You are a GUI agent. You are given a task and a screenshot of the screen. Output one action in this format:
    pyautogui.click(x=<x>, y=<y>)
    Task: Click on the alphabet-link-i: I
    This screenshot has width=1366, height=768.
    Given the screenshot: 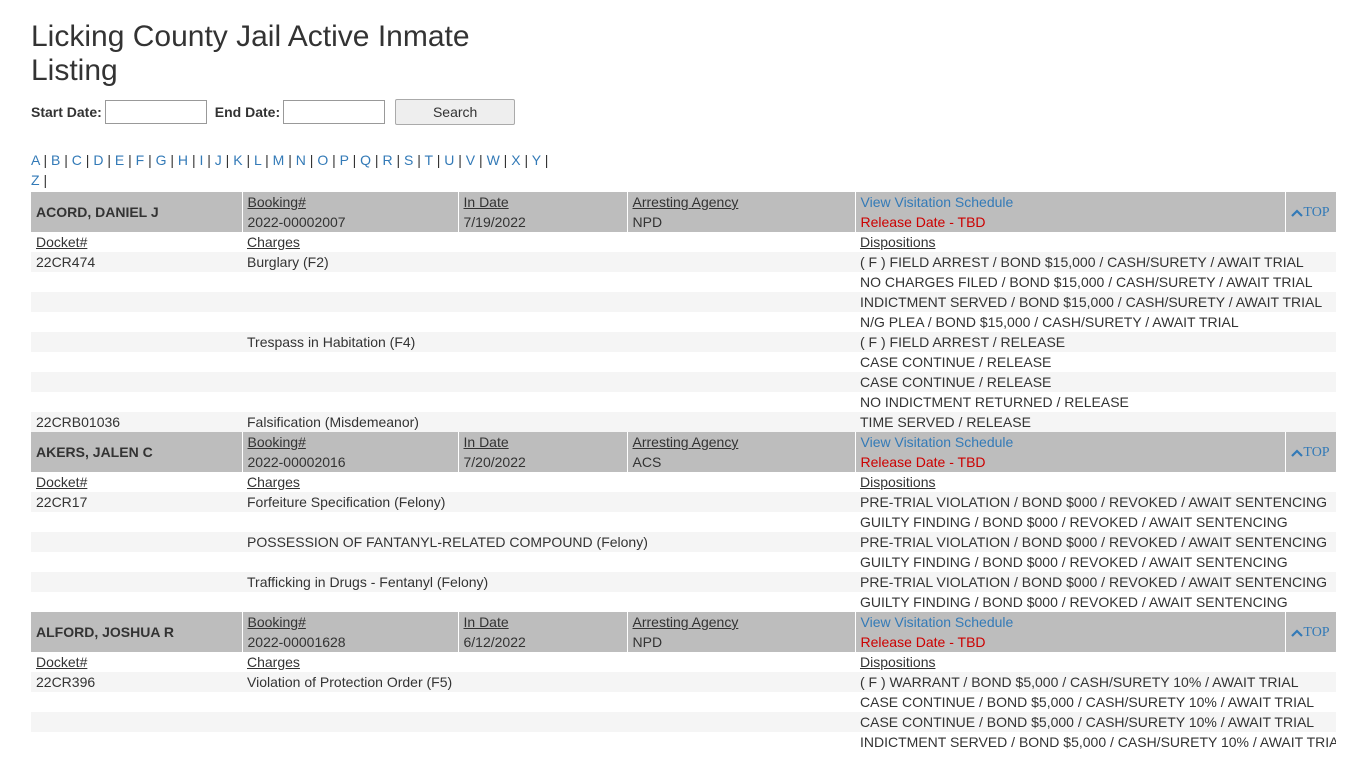 What is the action you would take?
    pyautogui.click(x=201, y=160)
    